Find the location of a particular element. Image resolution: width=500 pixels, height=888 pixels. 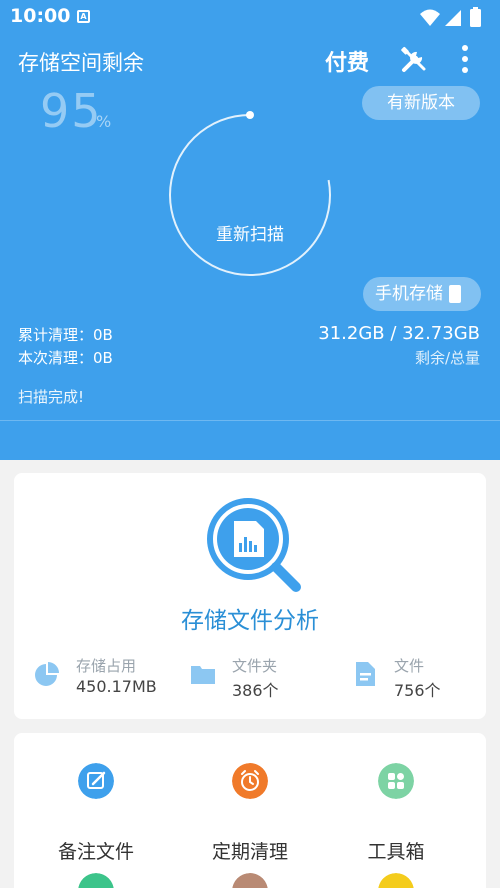

tool-label: 工具箱 is located at coordinates (396, 852).